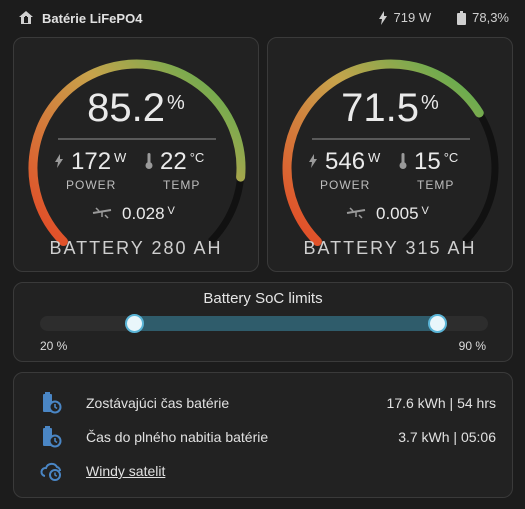  Describe the element at coordinates (263, 470) in the screenshot. I see `list-item: Windy satelit` at that location.